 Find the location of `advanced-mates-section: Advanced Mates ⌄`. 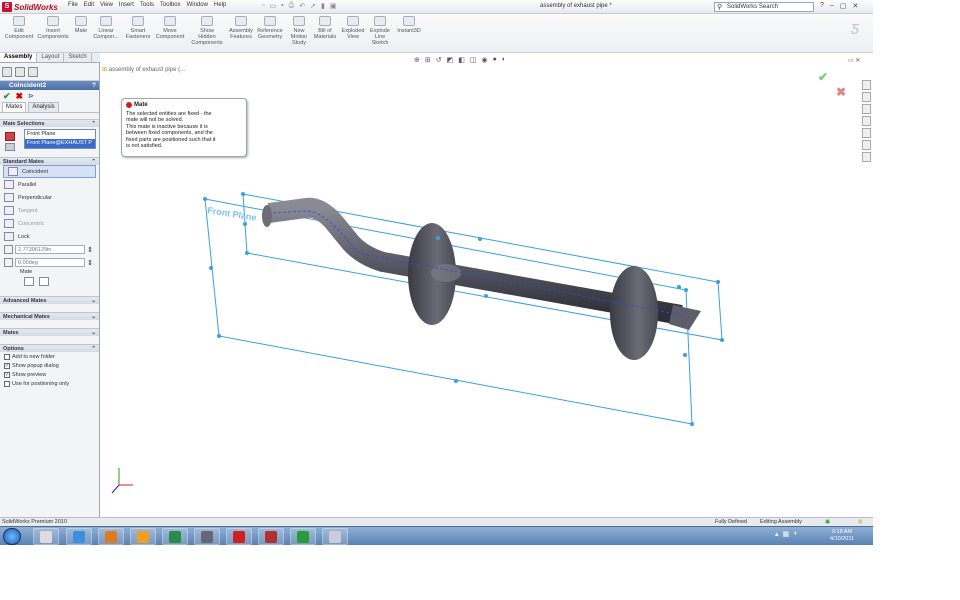

advanced-mates-section: Advanced Mates ⌄ is located at coordinates (49, 300).